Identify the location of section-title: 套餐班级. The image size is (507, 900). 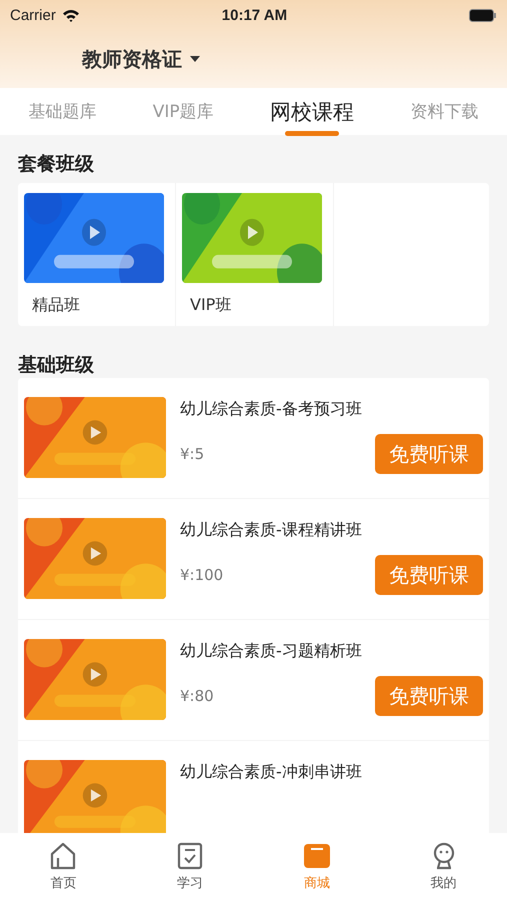
(56, 164).